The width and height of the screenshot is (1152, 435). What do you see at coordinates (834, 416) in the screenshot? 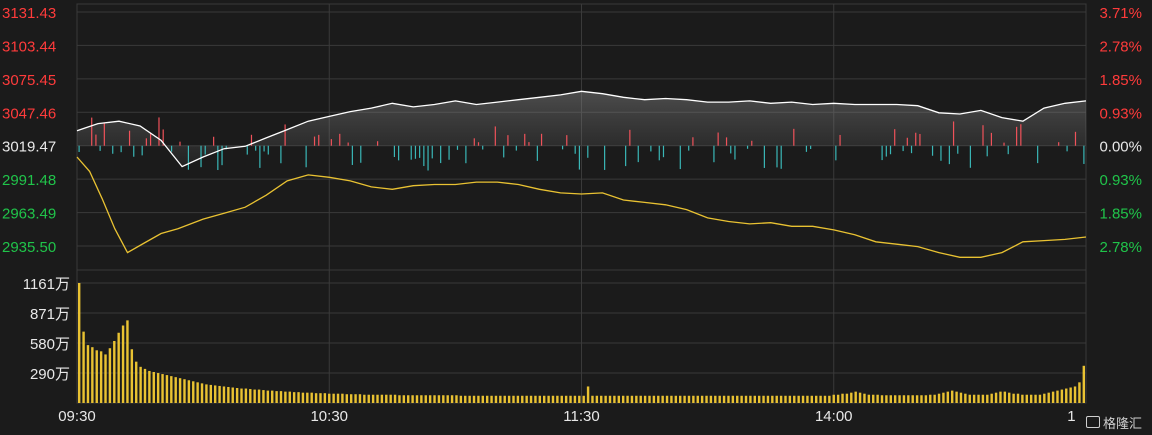
I see `time-tick-label: 14:00` at bounding box center [834, 416].